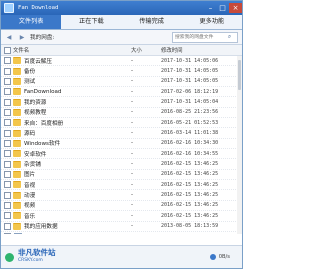 The width and height of the screenshot is (320, 269). What do you see at coordinates (91, 22) in the screenshot?
I see `tab-downloading: 正在下载` at bounding box center [91, 22].